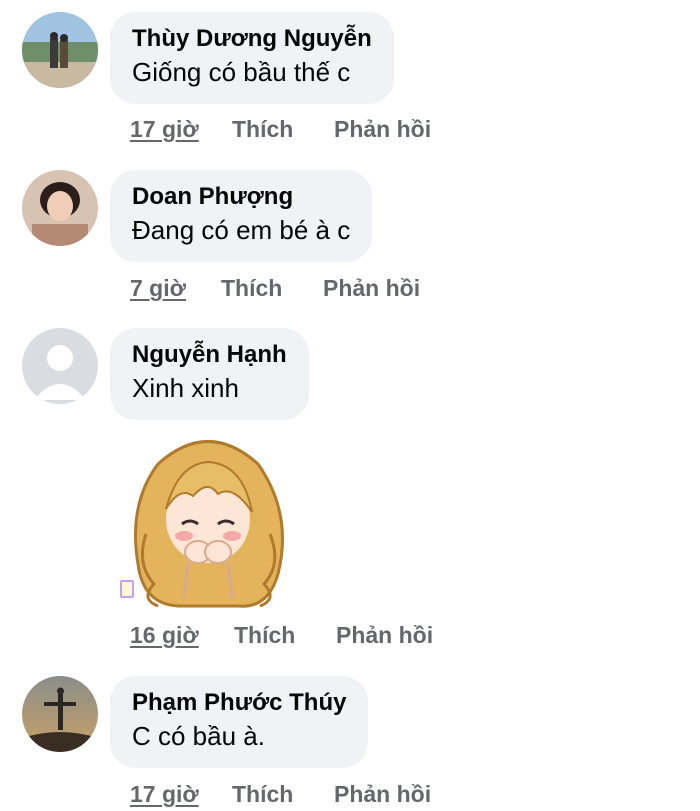  I want to click on comment-author: Doan Phượng, so click(241, 197).